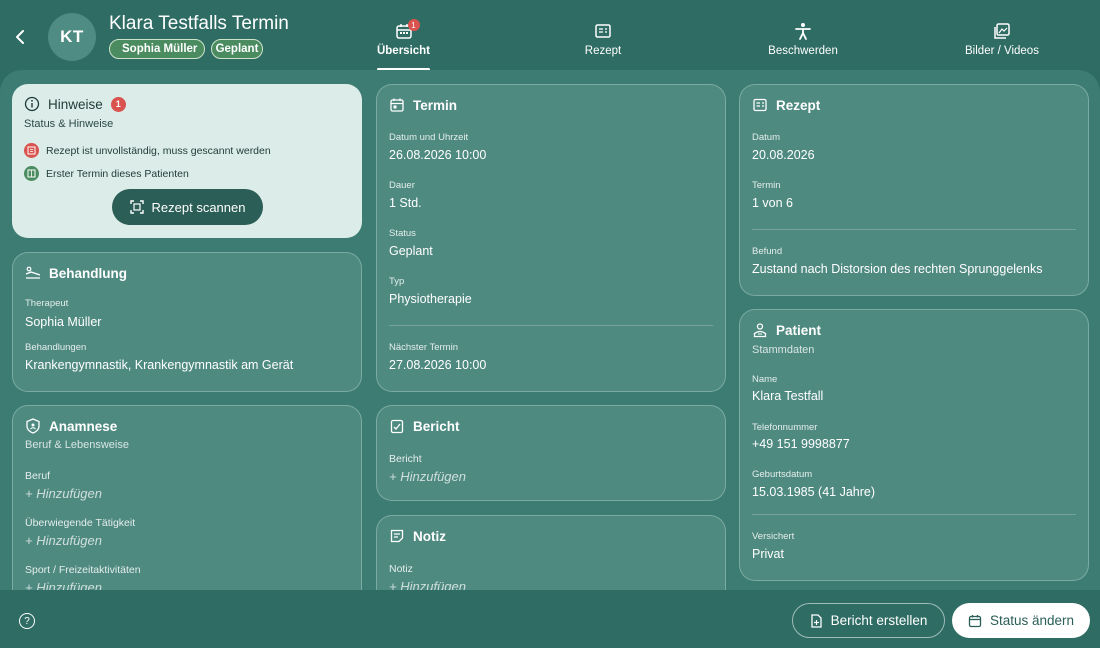 The width and height of the screenshot is (1100, 648). I want to click on status-chip-label: Geplant, so click(237, 49).